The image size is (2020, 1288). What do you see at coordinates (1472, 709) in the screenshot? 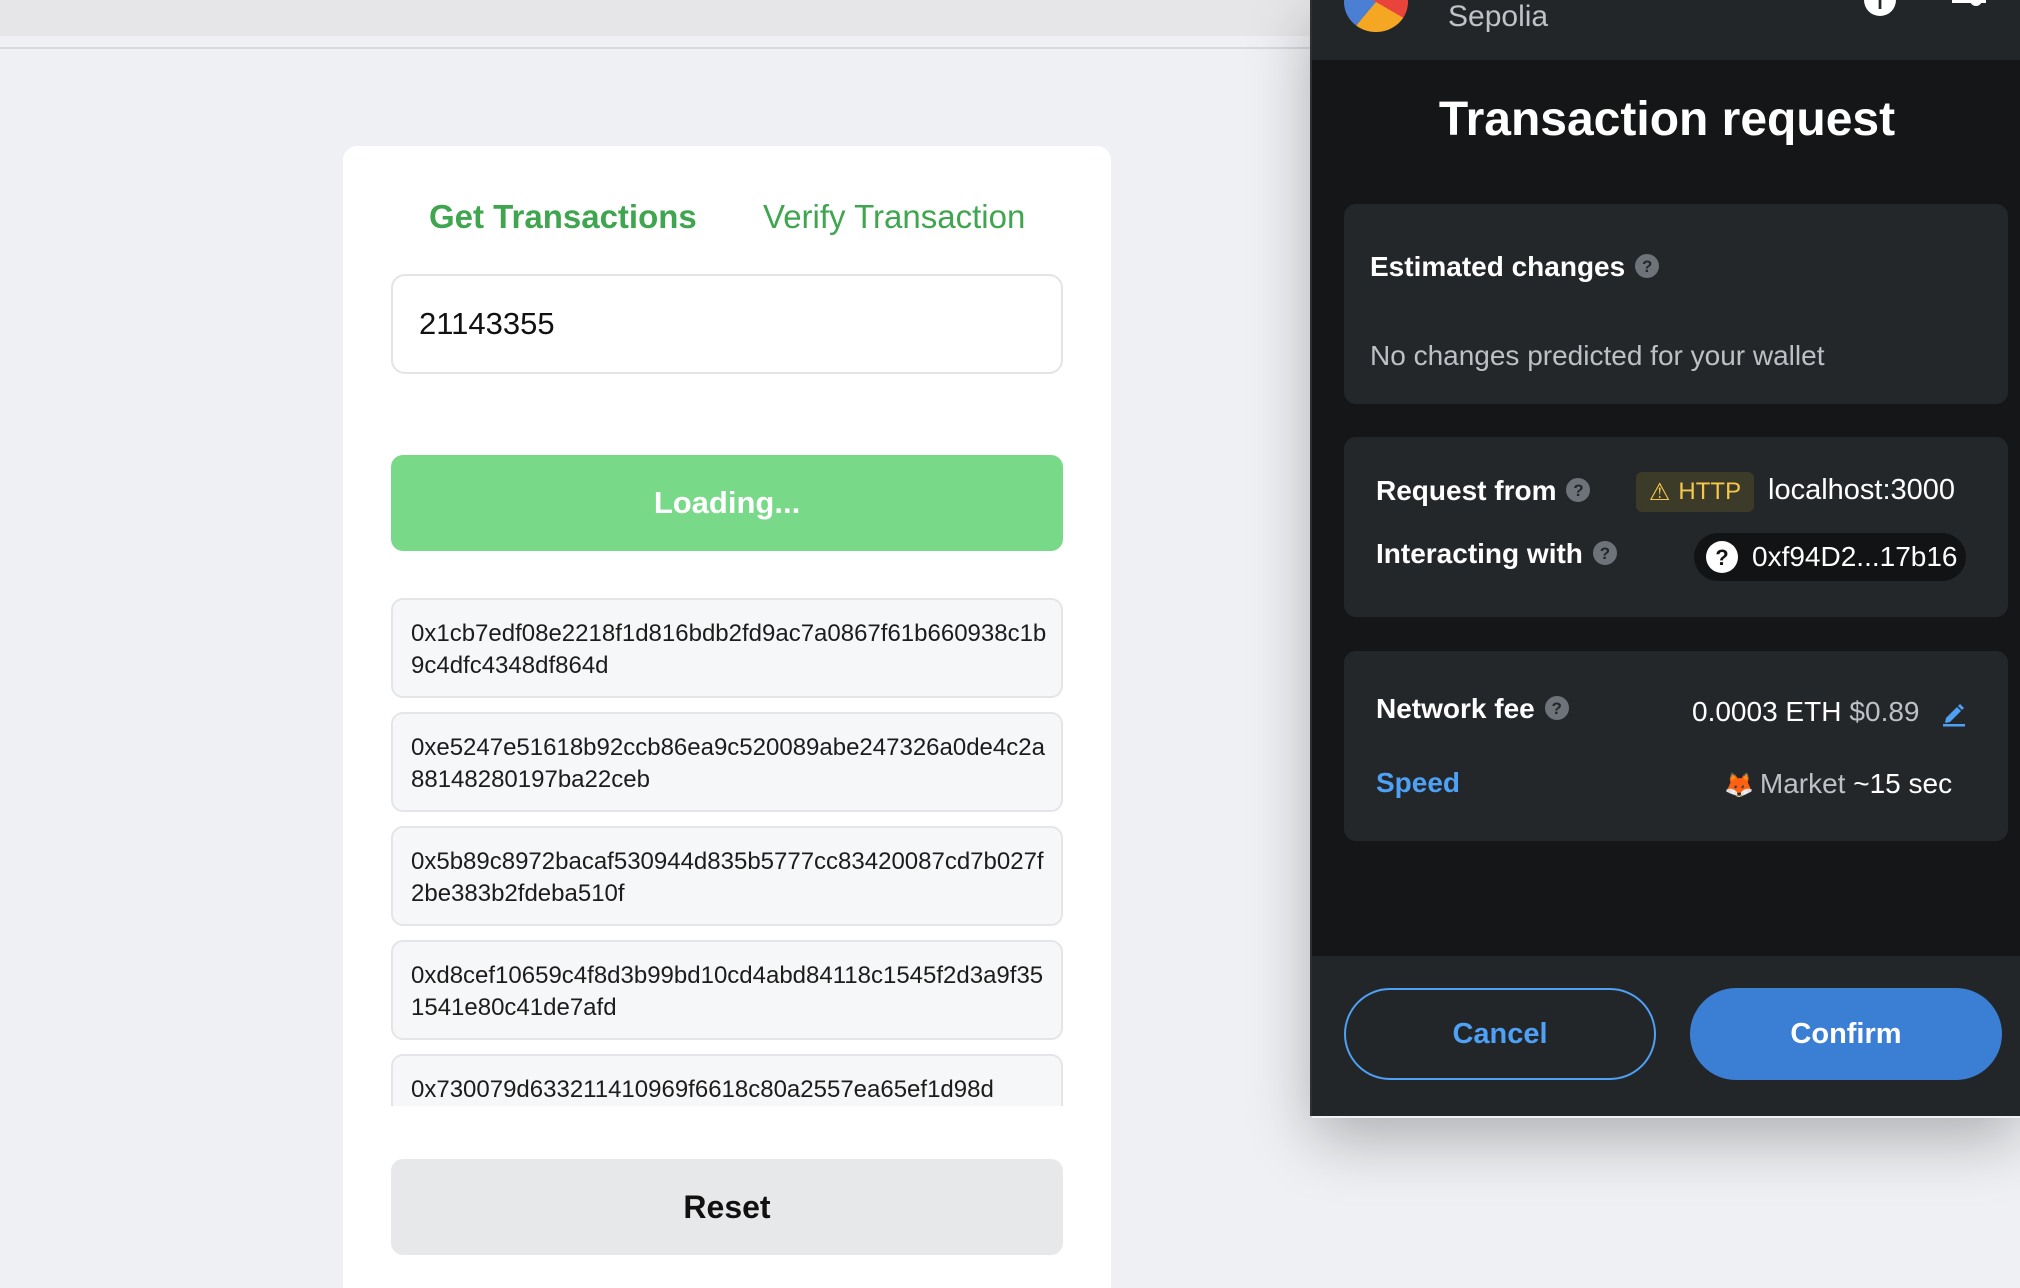
I see `network-fee-label: Network fee?` at bounding box center [1472, 709].